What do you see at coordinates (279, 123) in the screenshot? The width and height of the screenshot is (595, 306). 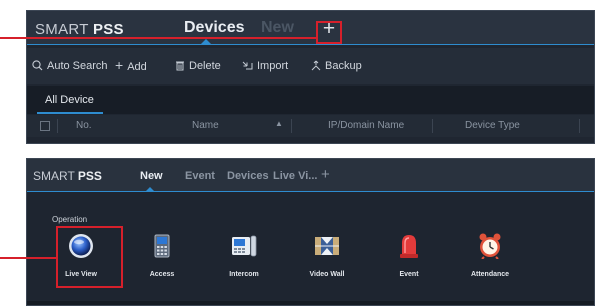 I see `sort-ascending-icon: ▲` at bounding box center [279, 123].